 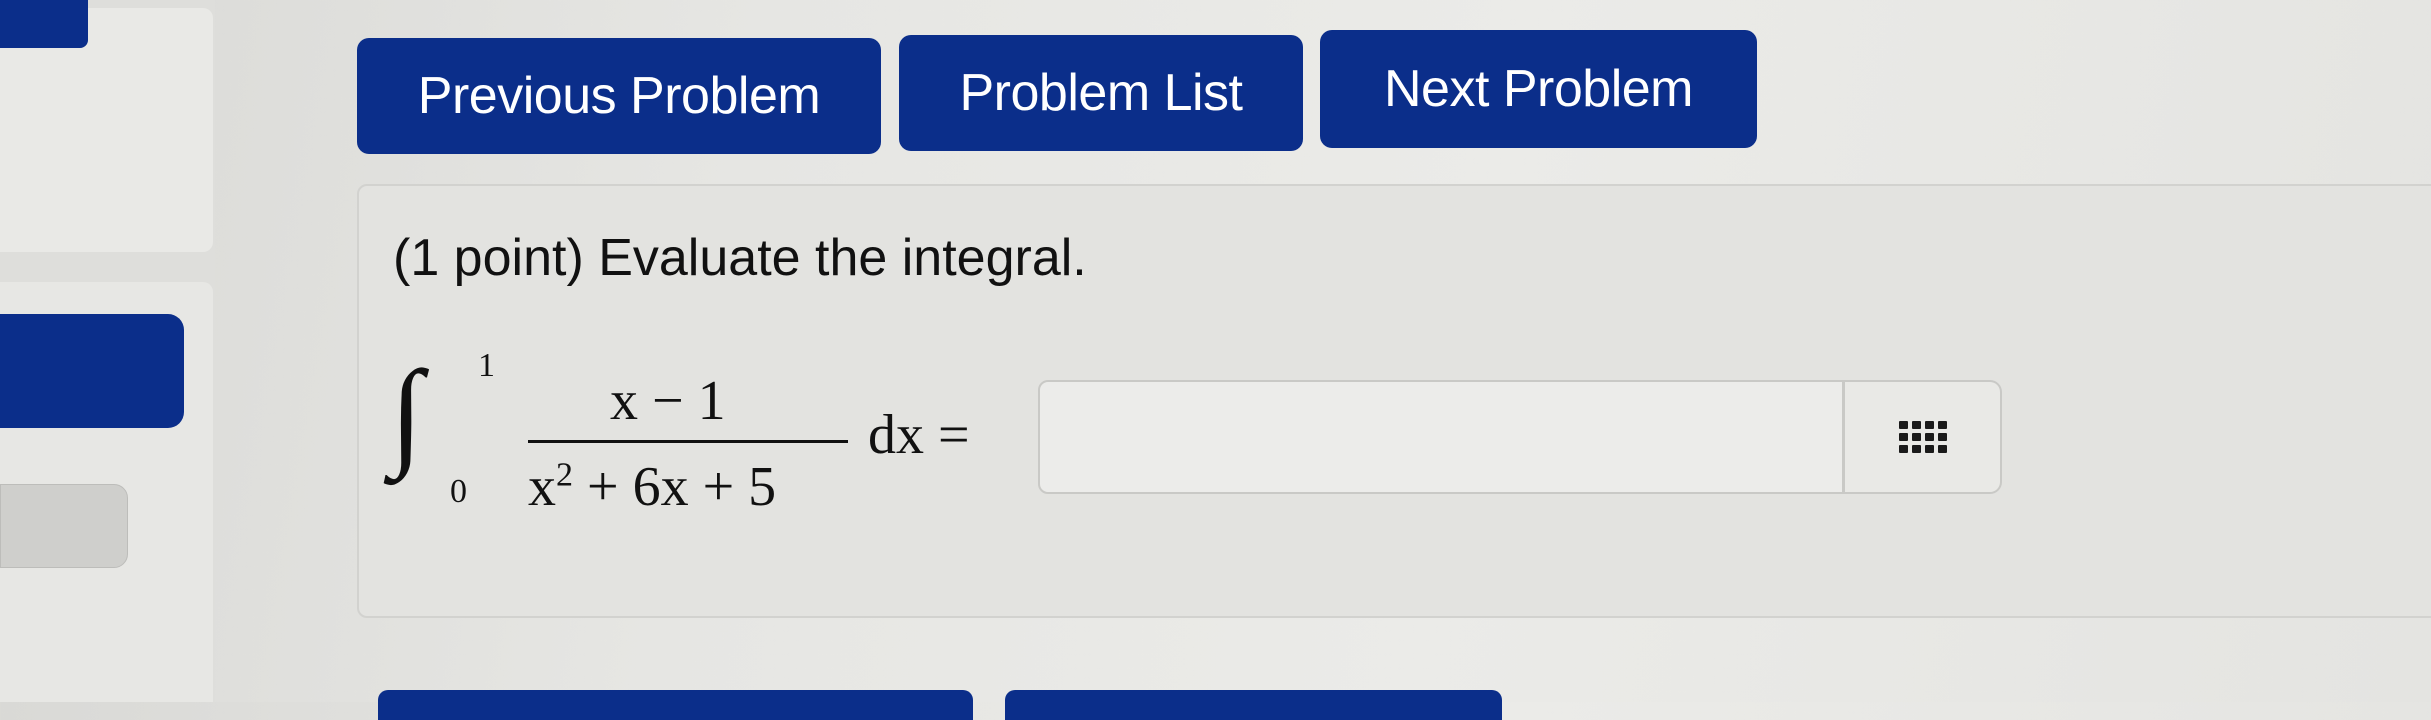 What do you see at coordinates (675, 487) in the screenshot?
I see `denominator-rest: + 6x + 5` at bounding box center [675, 487].